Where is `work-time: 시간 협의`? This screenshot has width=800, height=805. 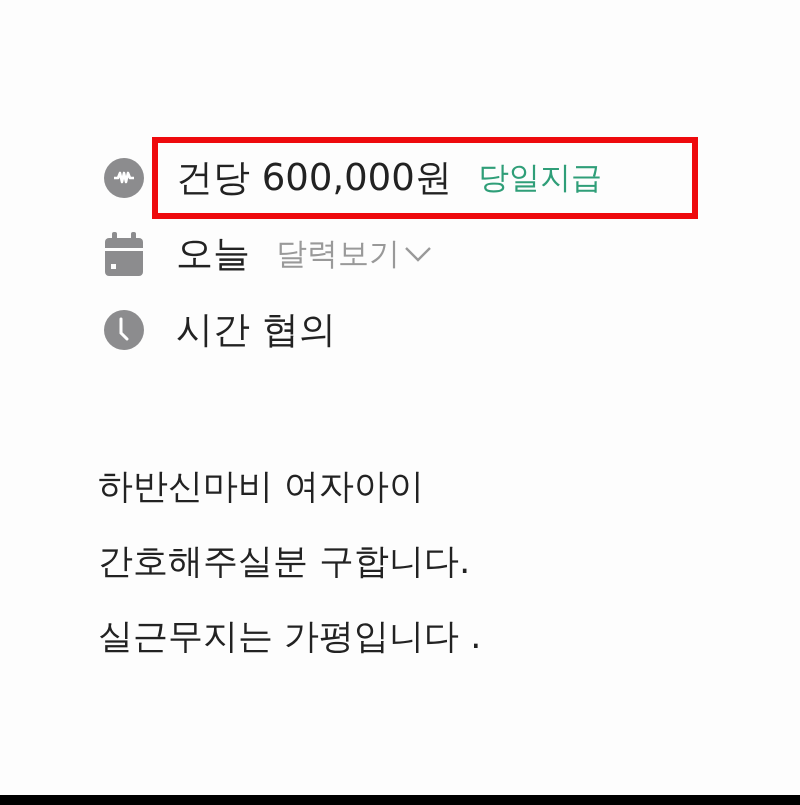 work-time: 시간 협의 is located at coordinates (256, 330).